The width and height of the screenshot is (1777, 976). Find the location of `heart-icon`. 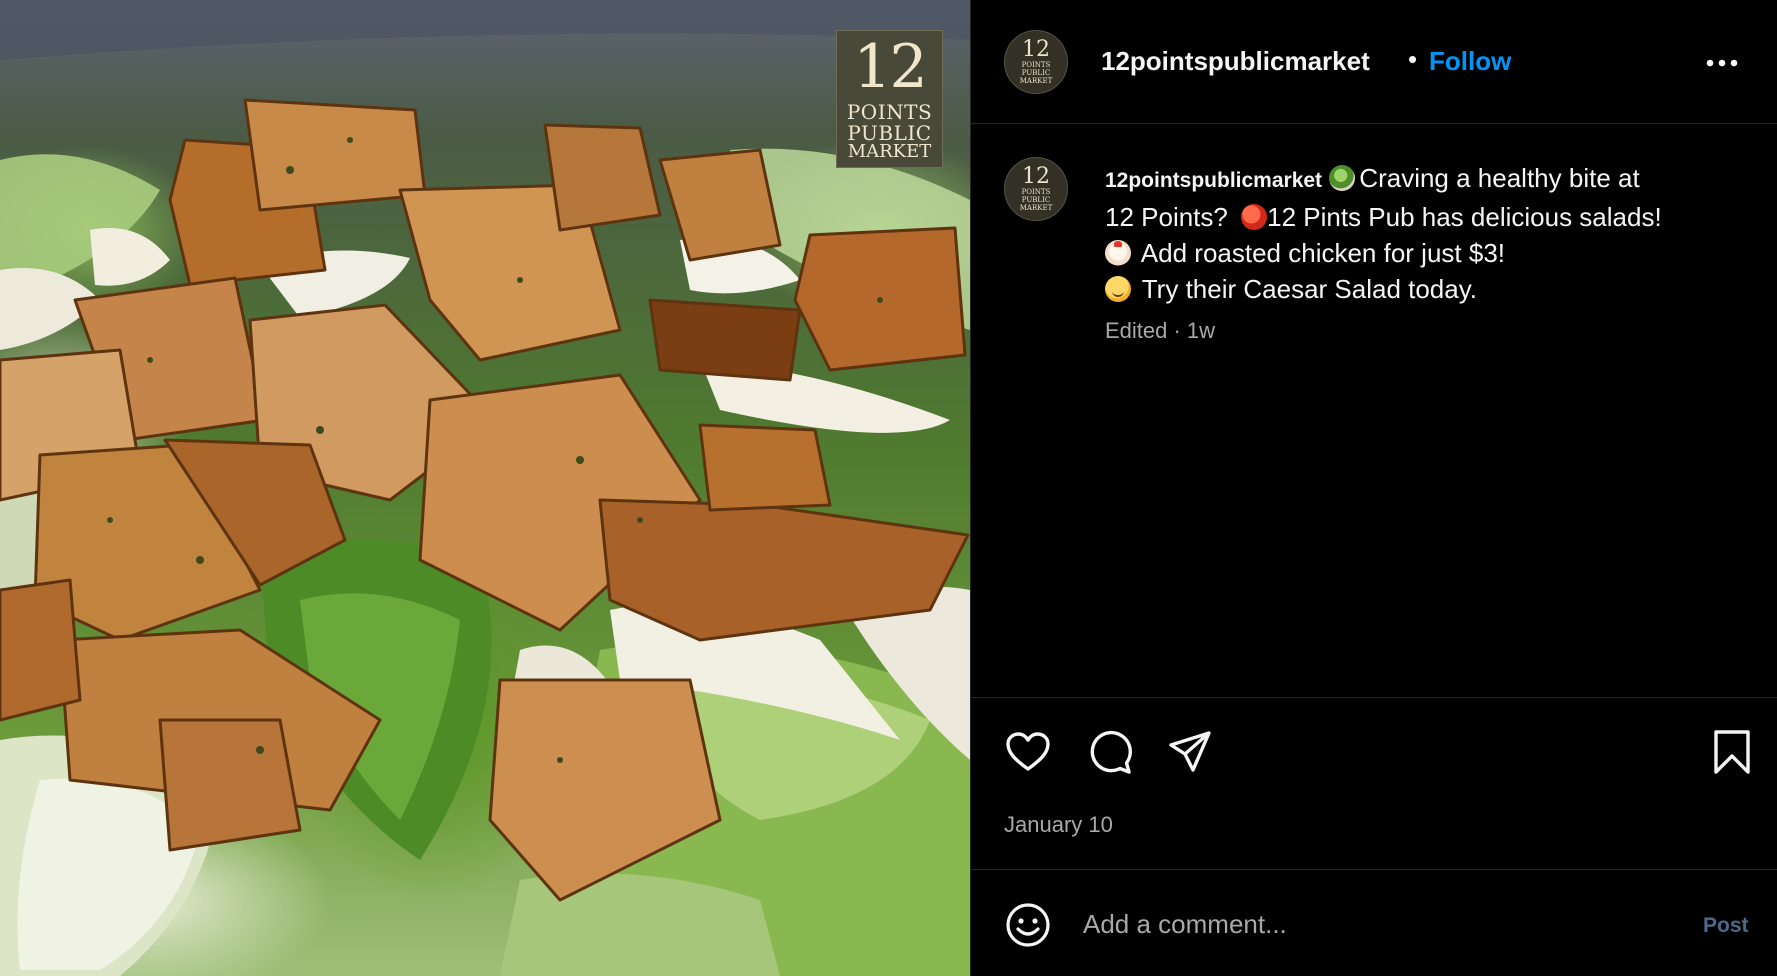

heart-icon is located at coordinates (1028, 752).